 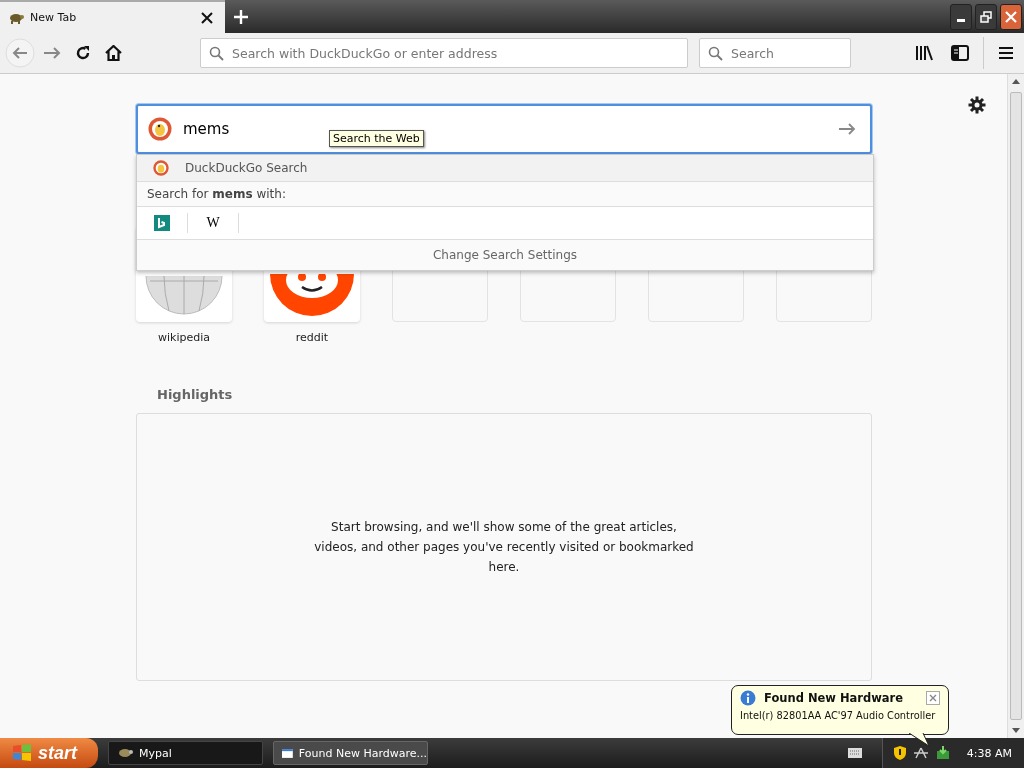 I want to click on tooltip: Search the Web, so click(x=376, y=138).